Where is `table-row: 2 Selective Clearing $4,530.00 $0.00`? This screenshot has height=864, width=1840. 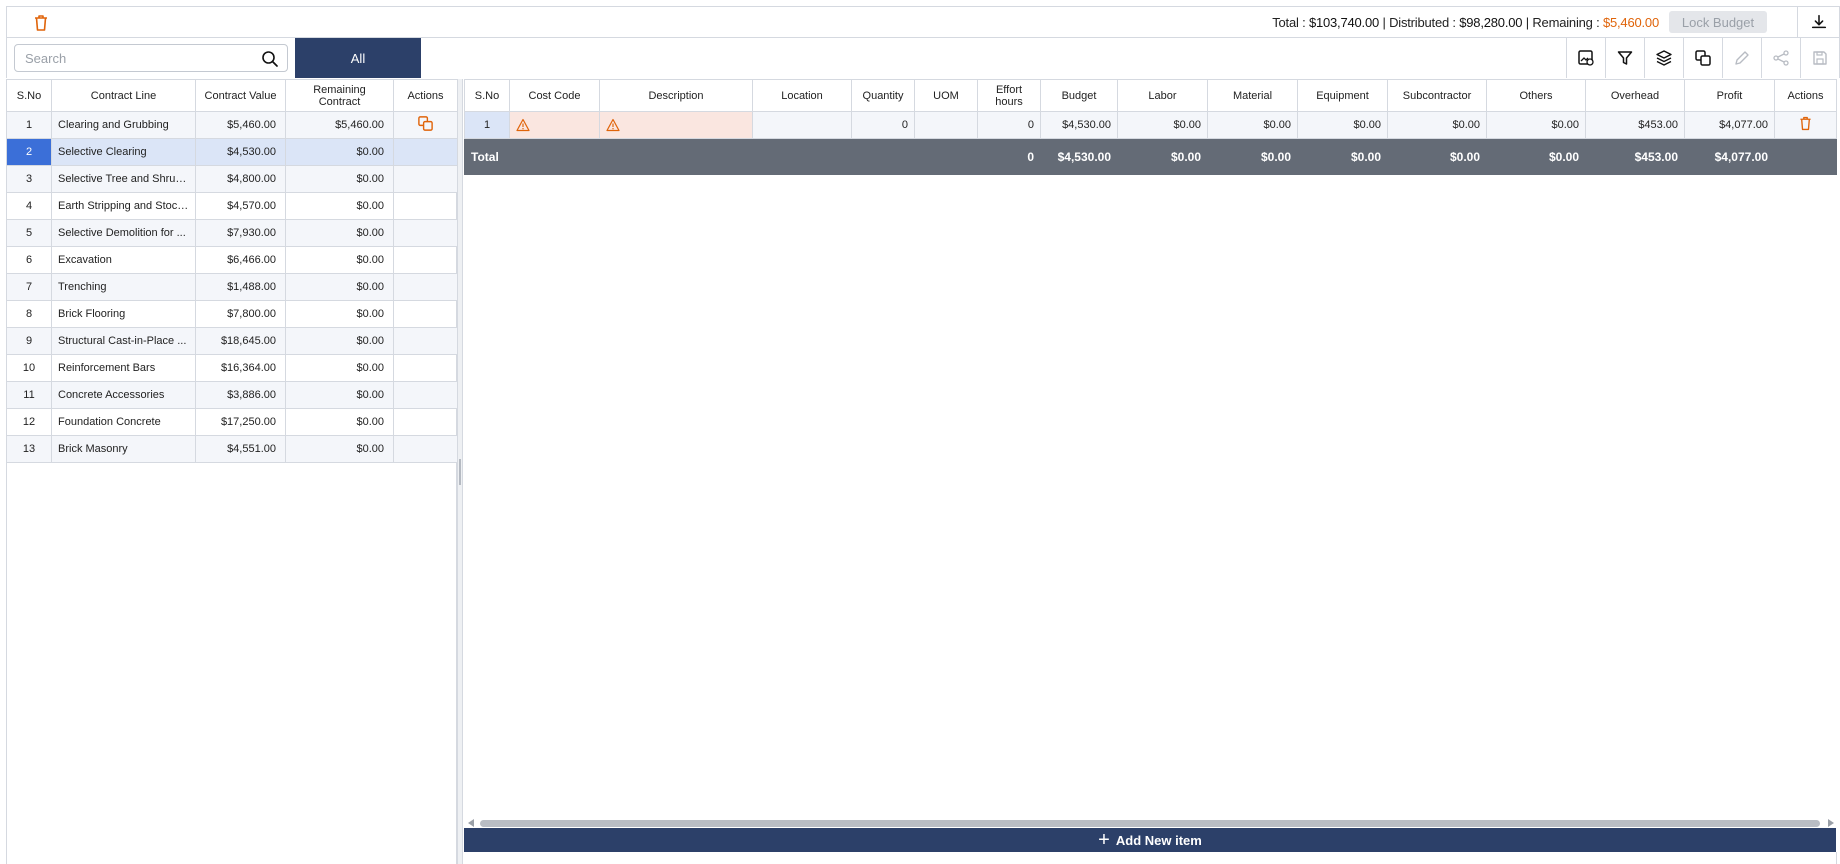 table-row: 2 Selective Clearing $4,530.00 $0.00 is located at coordinates (232, 152).